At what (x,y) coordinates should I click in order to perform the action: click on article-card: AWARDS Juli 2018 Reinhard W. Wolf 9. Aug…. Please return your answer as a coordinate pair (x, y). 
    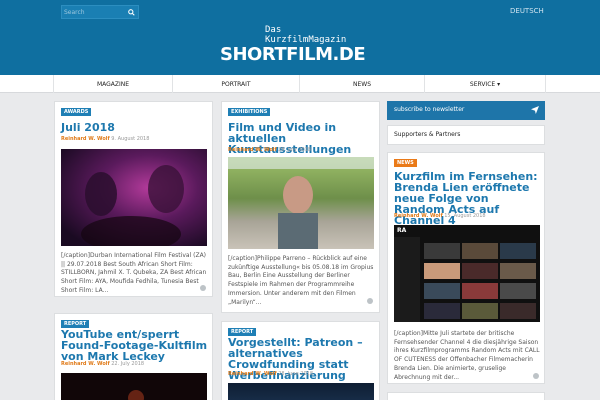
    Looking at the image, I should click on (133, 199).